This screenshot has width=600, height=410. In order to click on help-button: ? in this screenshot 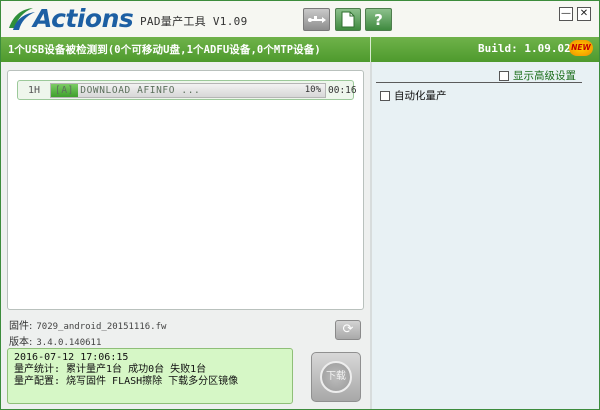, I will do `click(378, 19)`.